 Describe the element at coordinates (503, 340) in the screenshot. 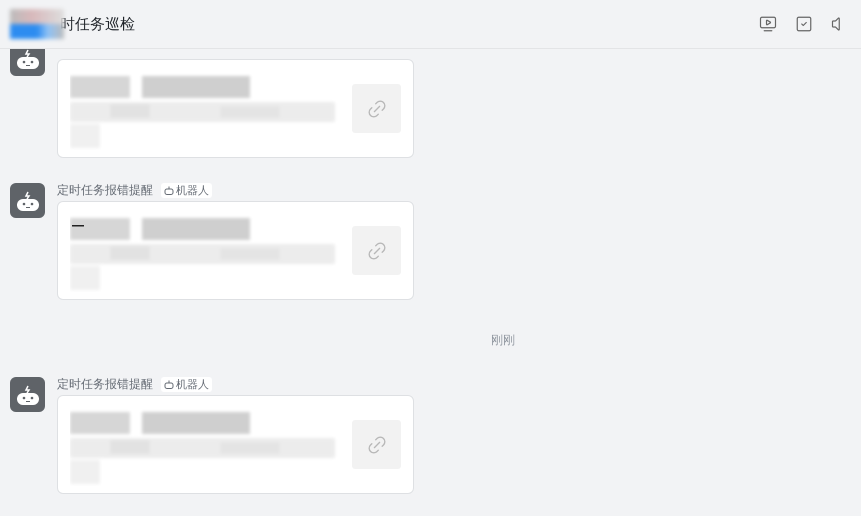

I see `timestamp: 刚刚` at that location.